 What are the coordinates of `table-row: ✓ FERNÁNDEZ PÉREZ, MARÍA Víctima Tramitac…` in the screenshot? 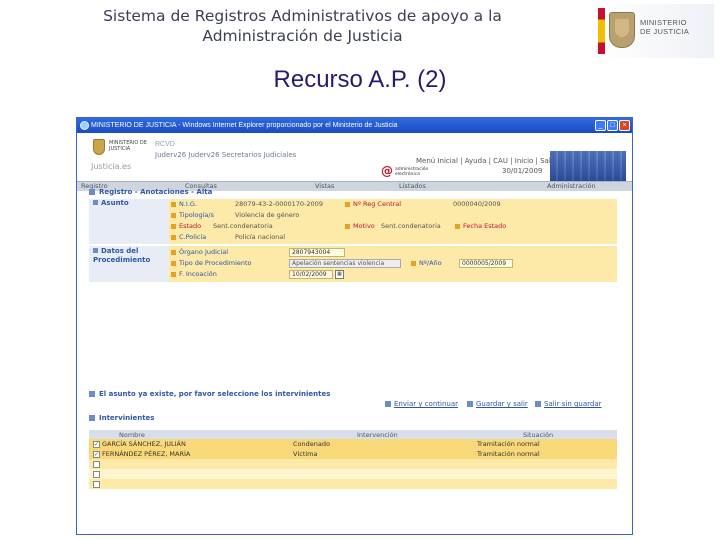 It's located at (353, 454).